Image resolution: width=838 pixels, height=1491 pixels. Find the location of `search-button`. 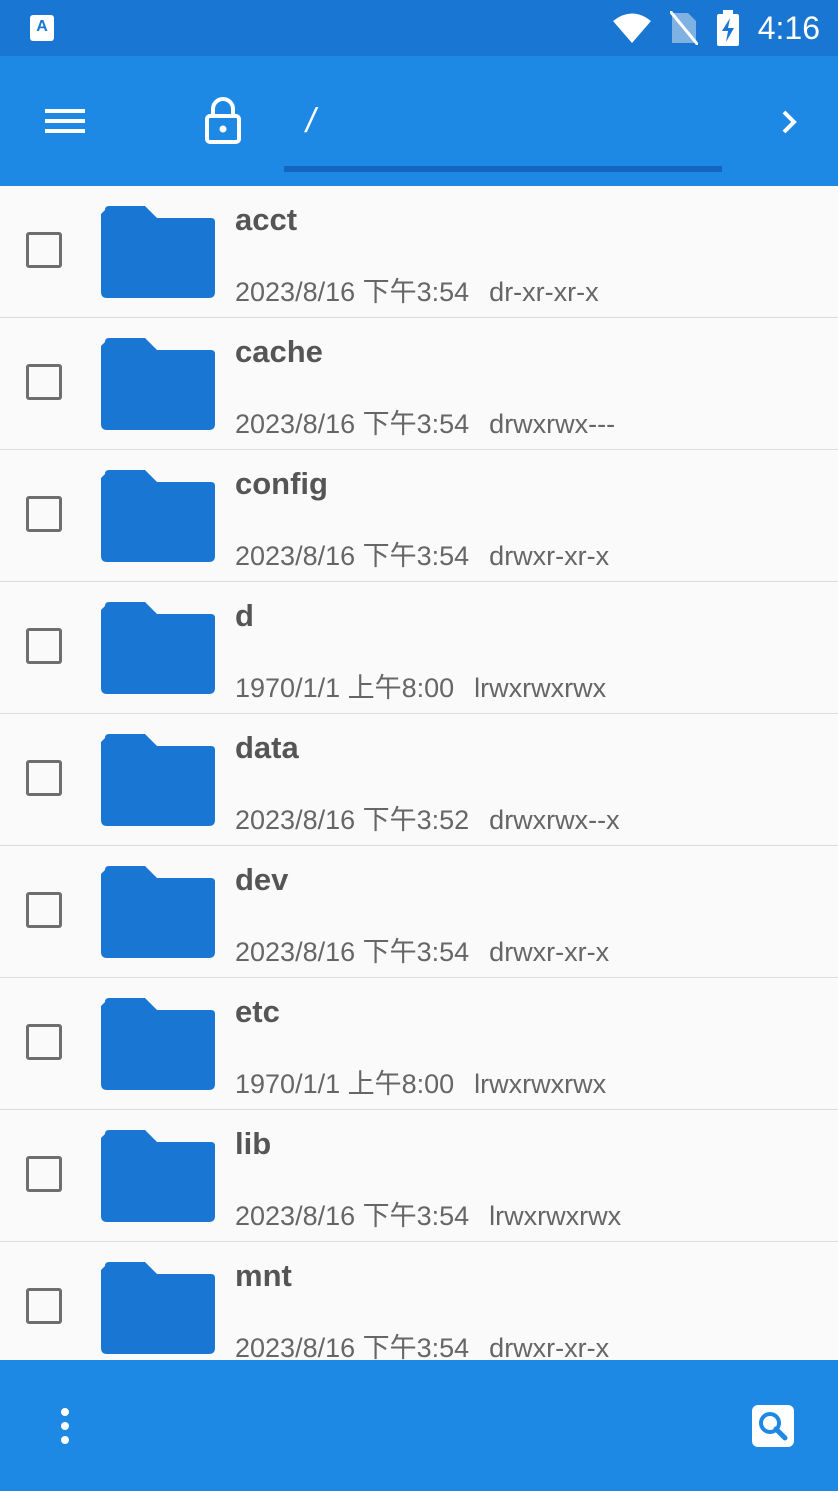

search-button is located at coordinates (773, 1426).